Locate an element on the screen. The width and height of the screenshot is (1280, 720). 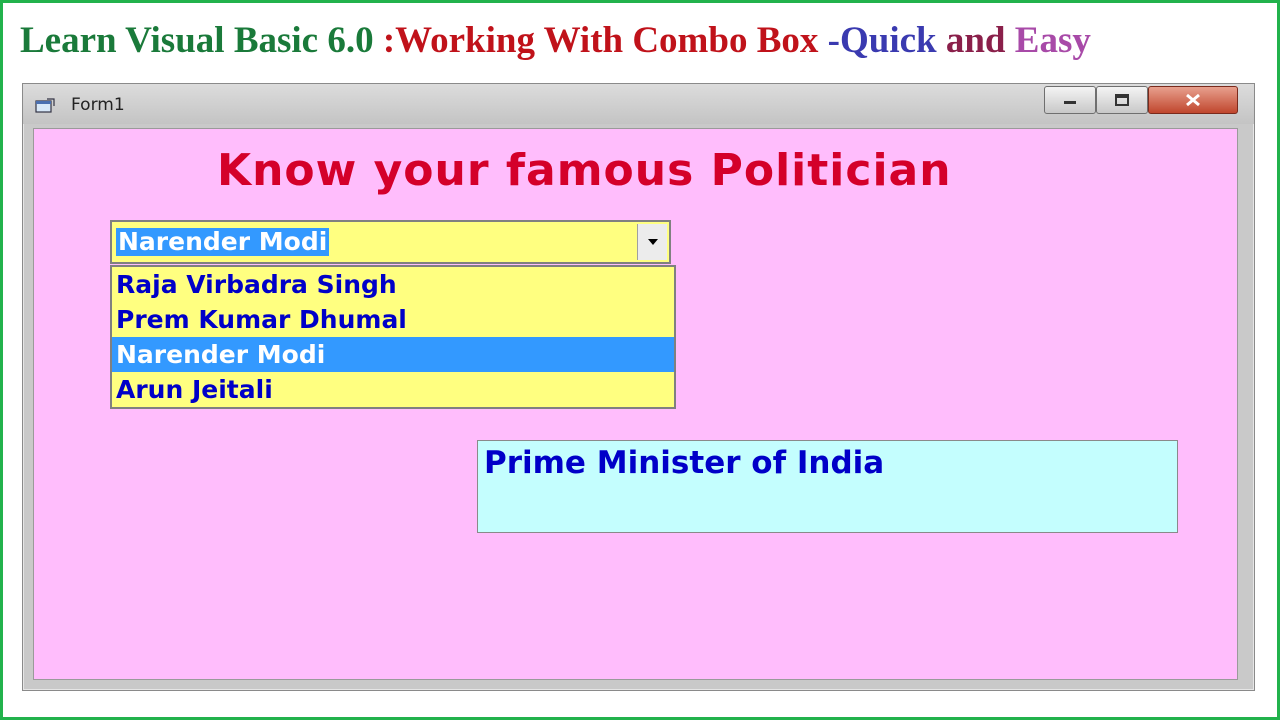
combo-option: Raja Virbadra Singh is located at coordinates (393, 284).